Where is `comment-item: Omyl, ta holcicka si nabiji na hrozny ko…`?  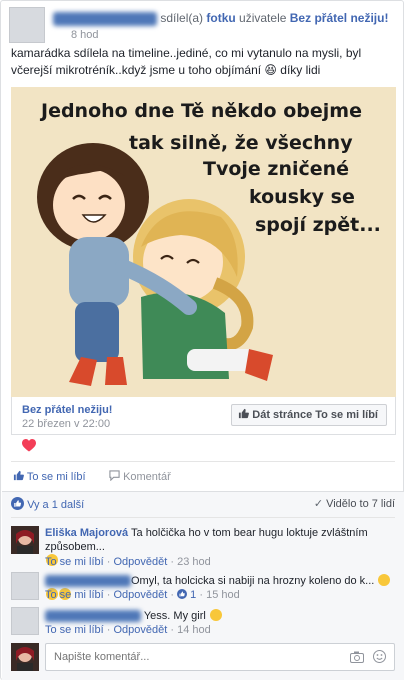
comment-item: Omyl, ta holcicka si nabiji na hrozny ko… is located at coordinates (203, 590).